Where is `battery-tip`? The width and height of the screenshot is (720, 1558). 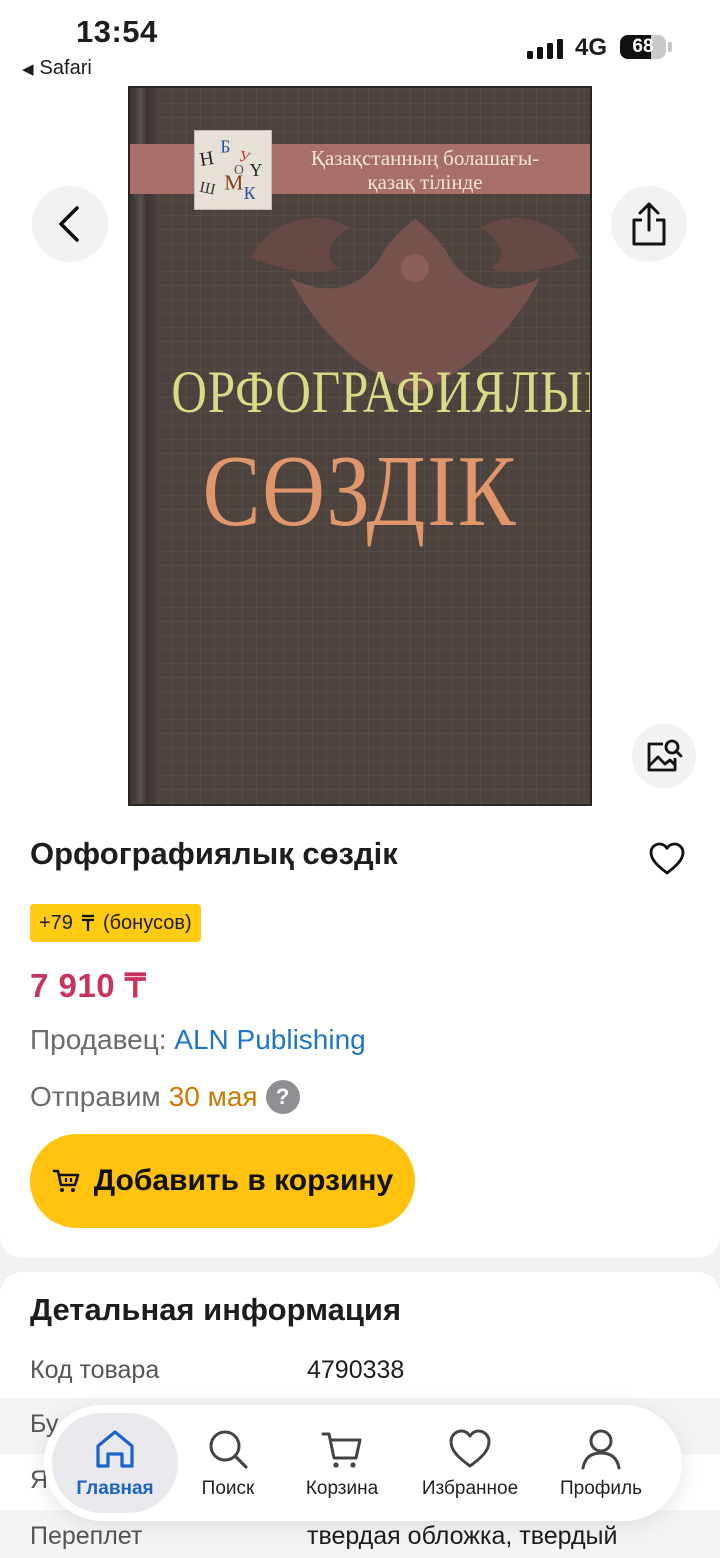
battery-tip is located at coordinates (670, 47).